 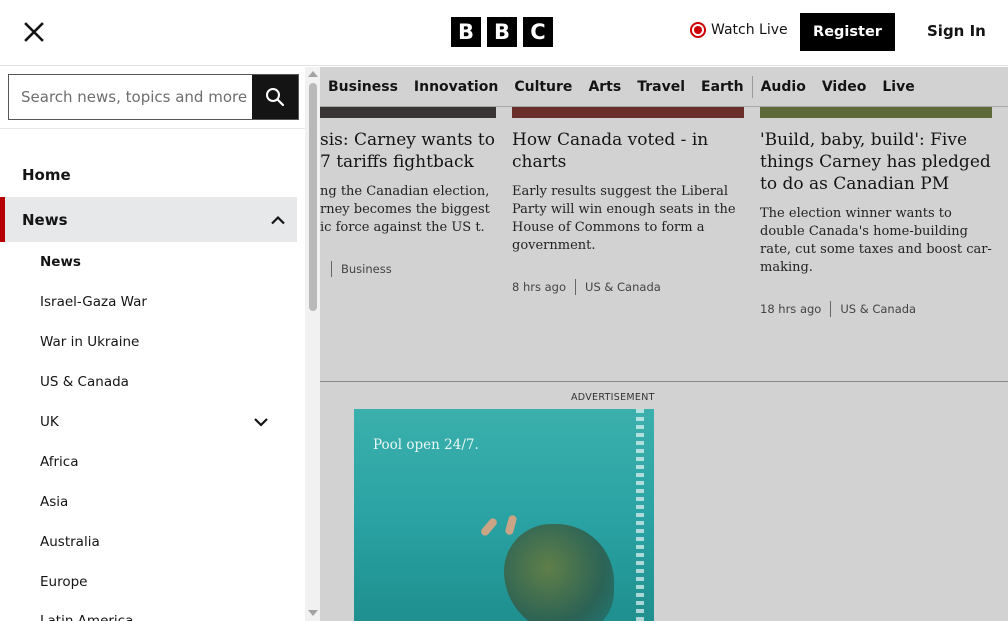 I want to click on nav-innovation: Innovation, so click(x=456, y=87).